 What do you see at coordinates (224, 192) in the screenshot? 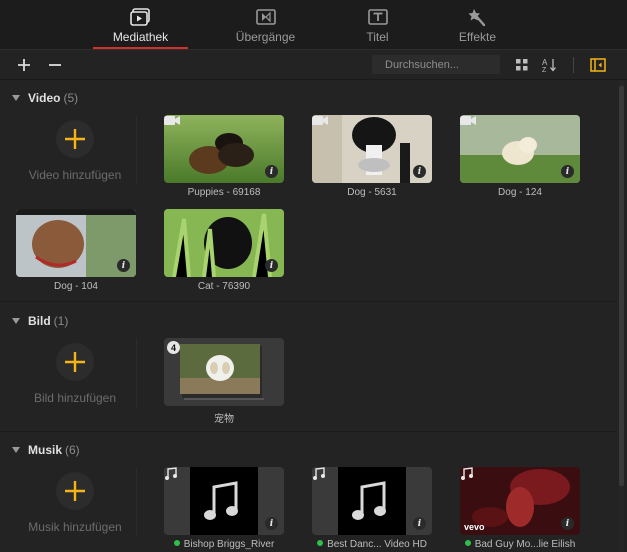
I see `media-item-label: Puppies - 69168` at bounding box center [224, 192].